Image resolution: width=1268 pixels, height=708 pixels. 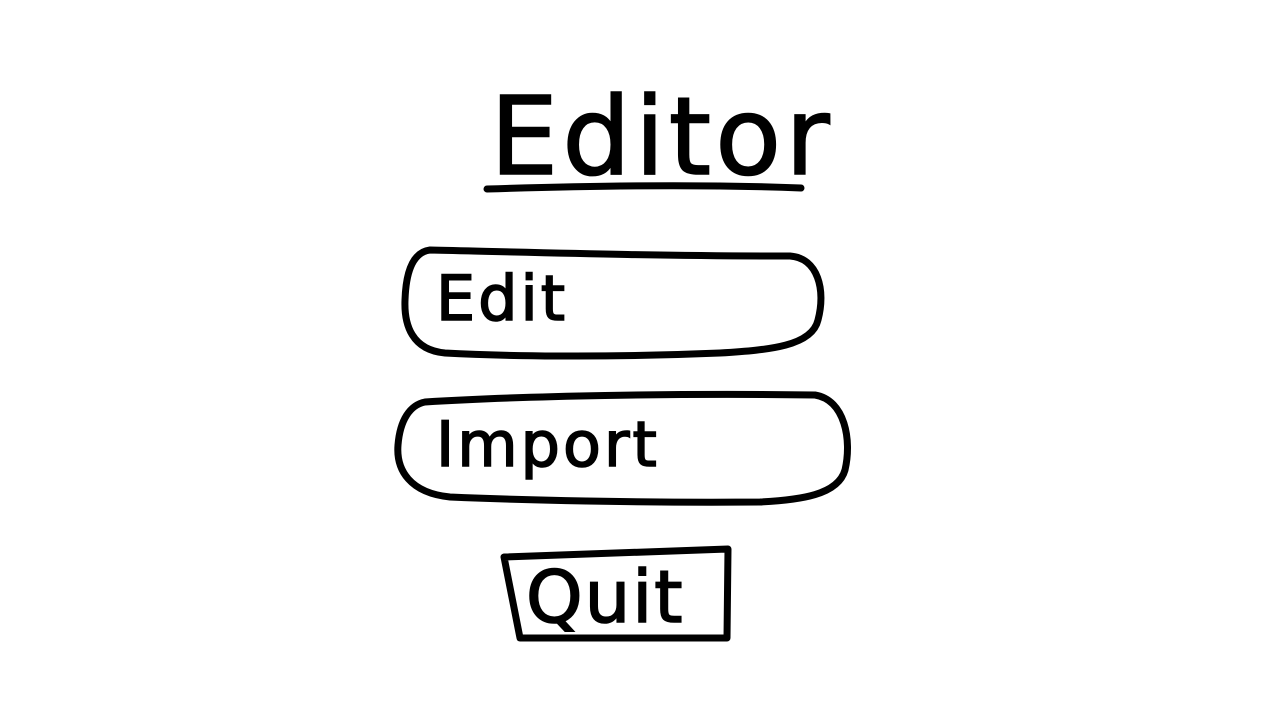 I want to click on title-underline, so click(x=644, y=187).